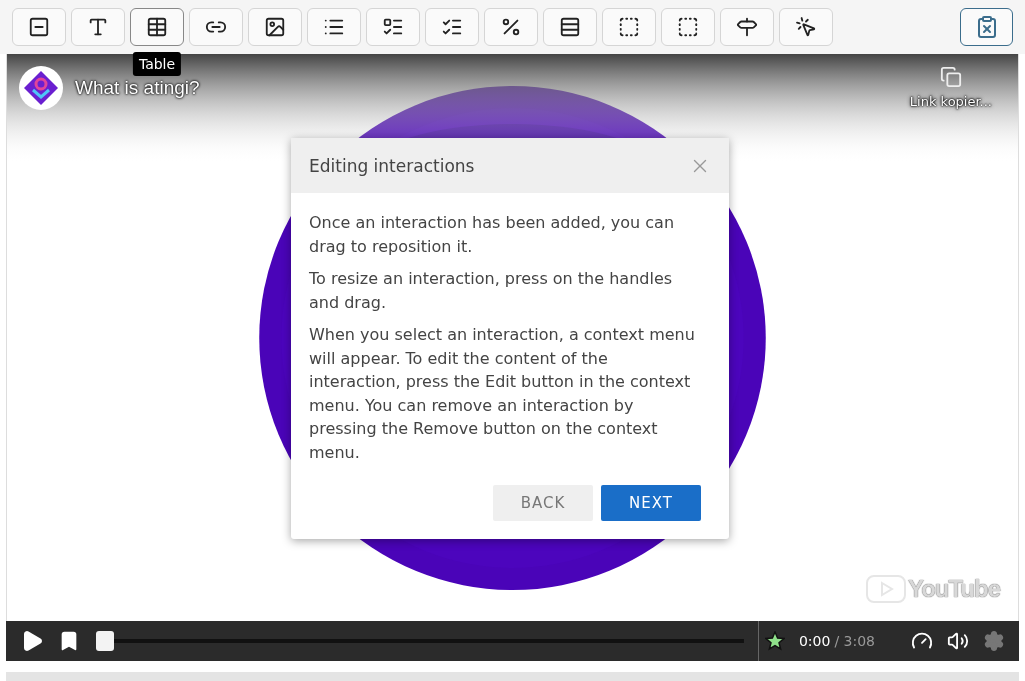 The height and width of the screenshot is (681, 1025). Describe the element at coordinates (854, 641) in the screenshot. I see `duration: / 3:08` at that location.